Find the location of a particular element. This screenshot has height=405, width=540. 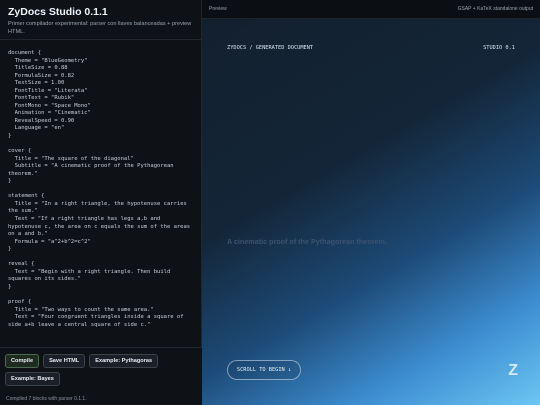

code-line: FontTitle = "Literata" is located at coordinates (48, 90).